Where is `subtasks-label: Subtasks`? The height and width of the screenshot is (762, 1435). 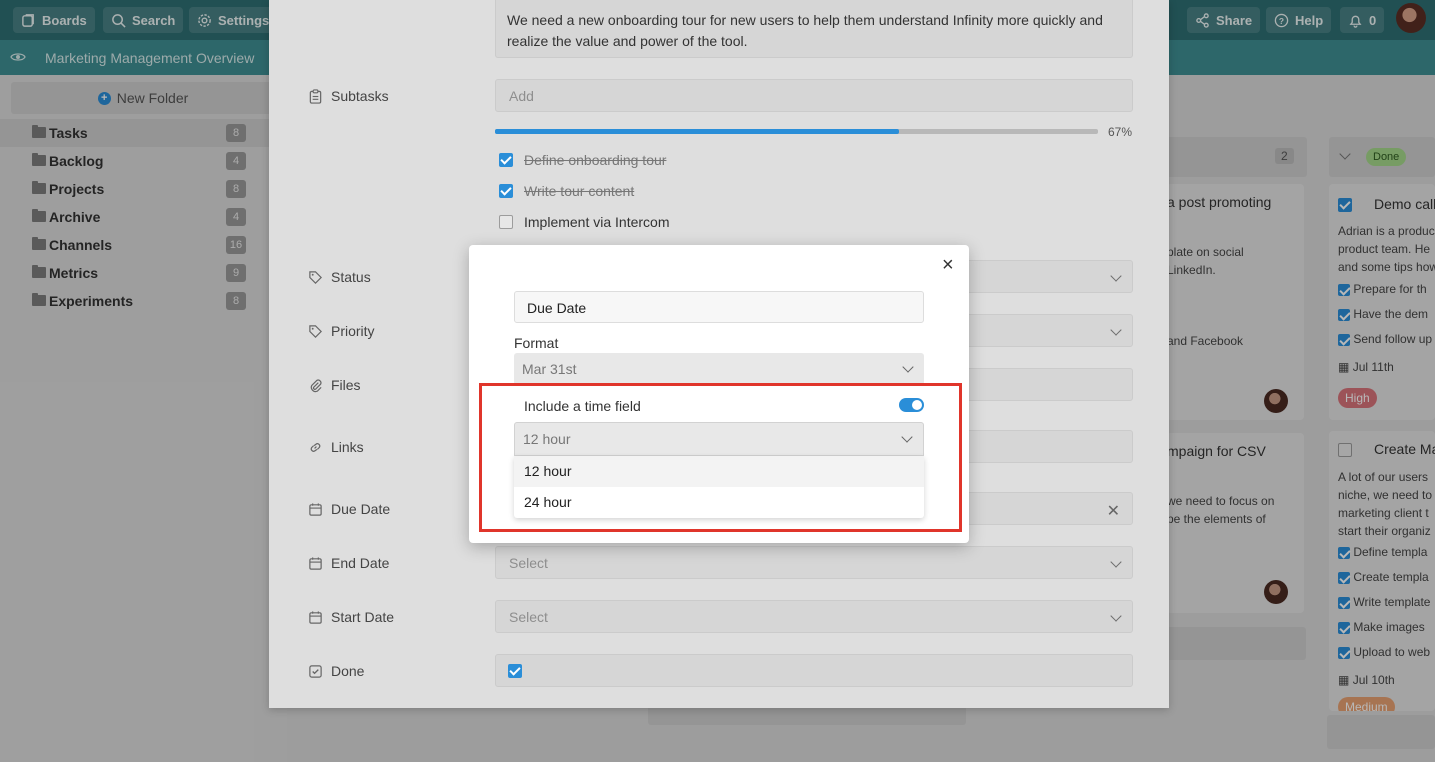 subtasks-label: Subtasks is located at coordinates (348, 96).